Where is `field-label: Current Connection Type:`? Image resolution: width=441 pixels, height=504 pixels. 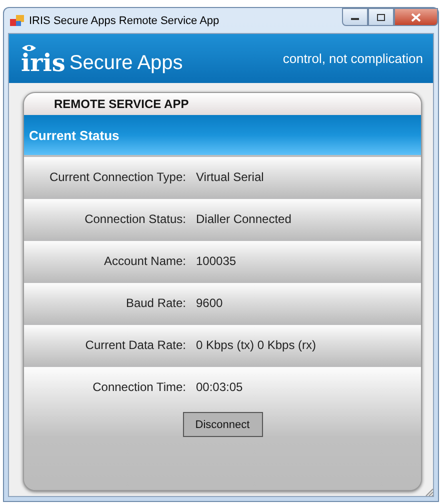 field-label: Current Connection Type: is located at coordinates (117, 177).